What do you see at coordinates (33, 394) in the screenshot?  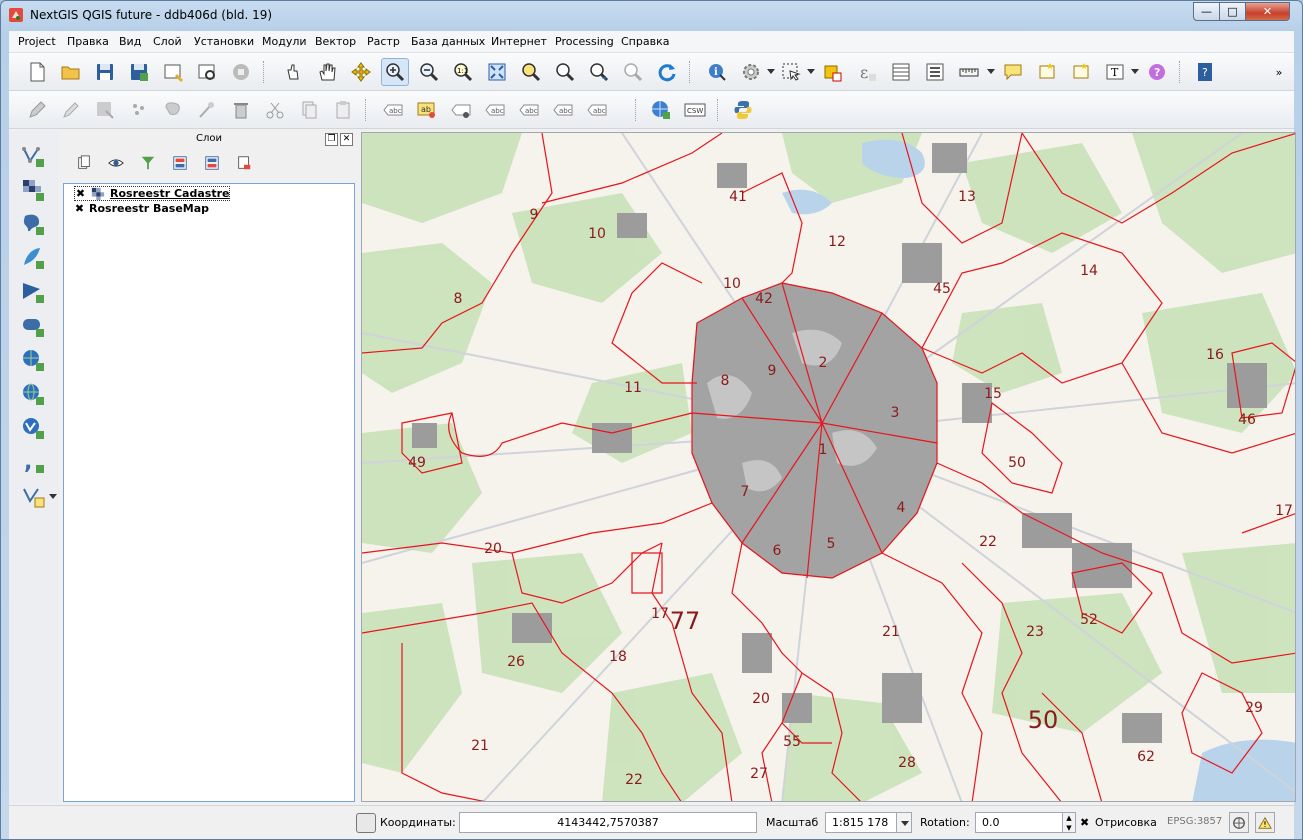 I see `add-wcs-layer-button` at bounding box center [33, 394].